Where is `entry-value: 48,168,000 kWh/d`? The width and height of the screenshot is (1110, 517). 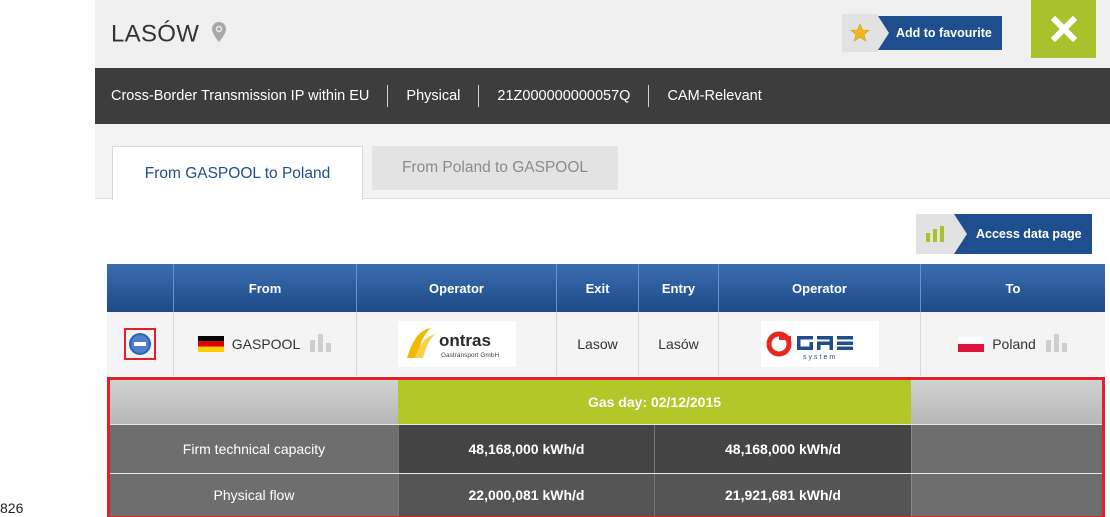 entry-value: 48,168,000 kWh/d is located at coordinates (782, 449).